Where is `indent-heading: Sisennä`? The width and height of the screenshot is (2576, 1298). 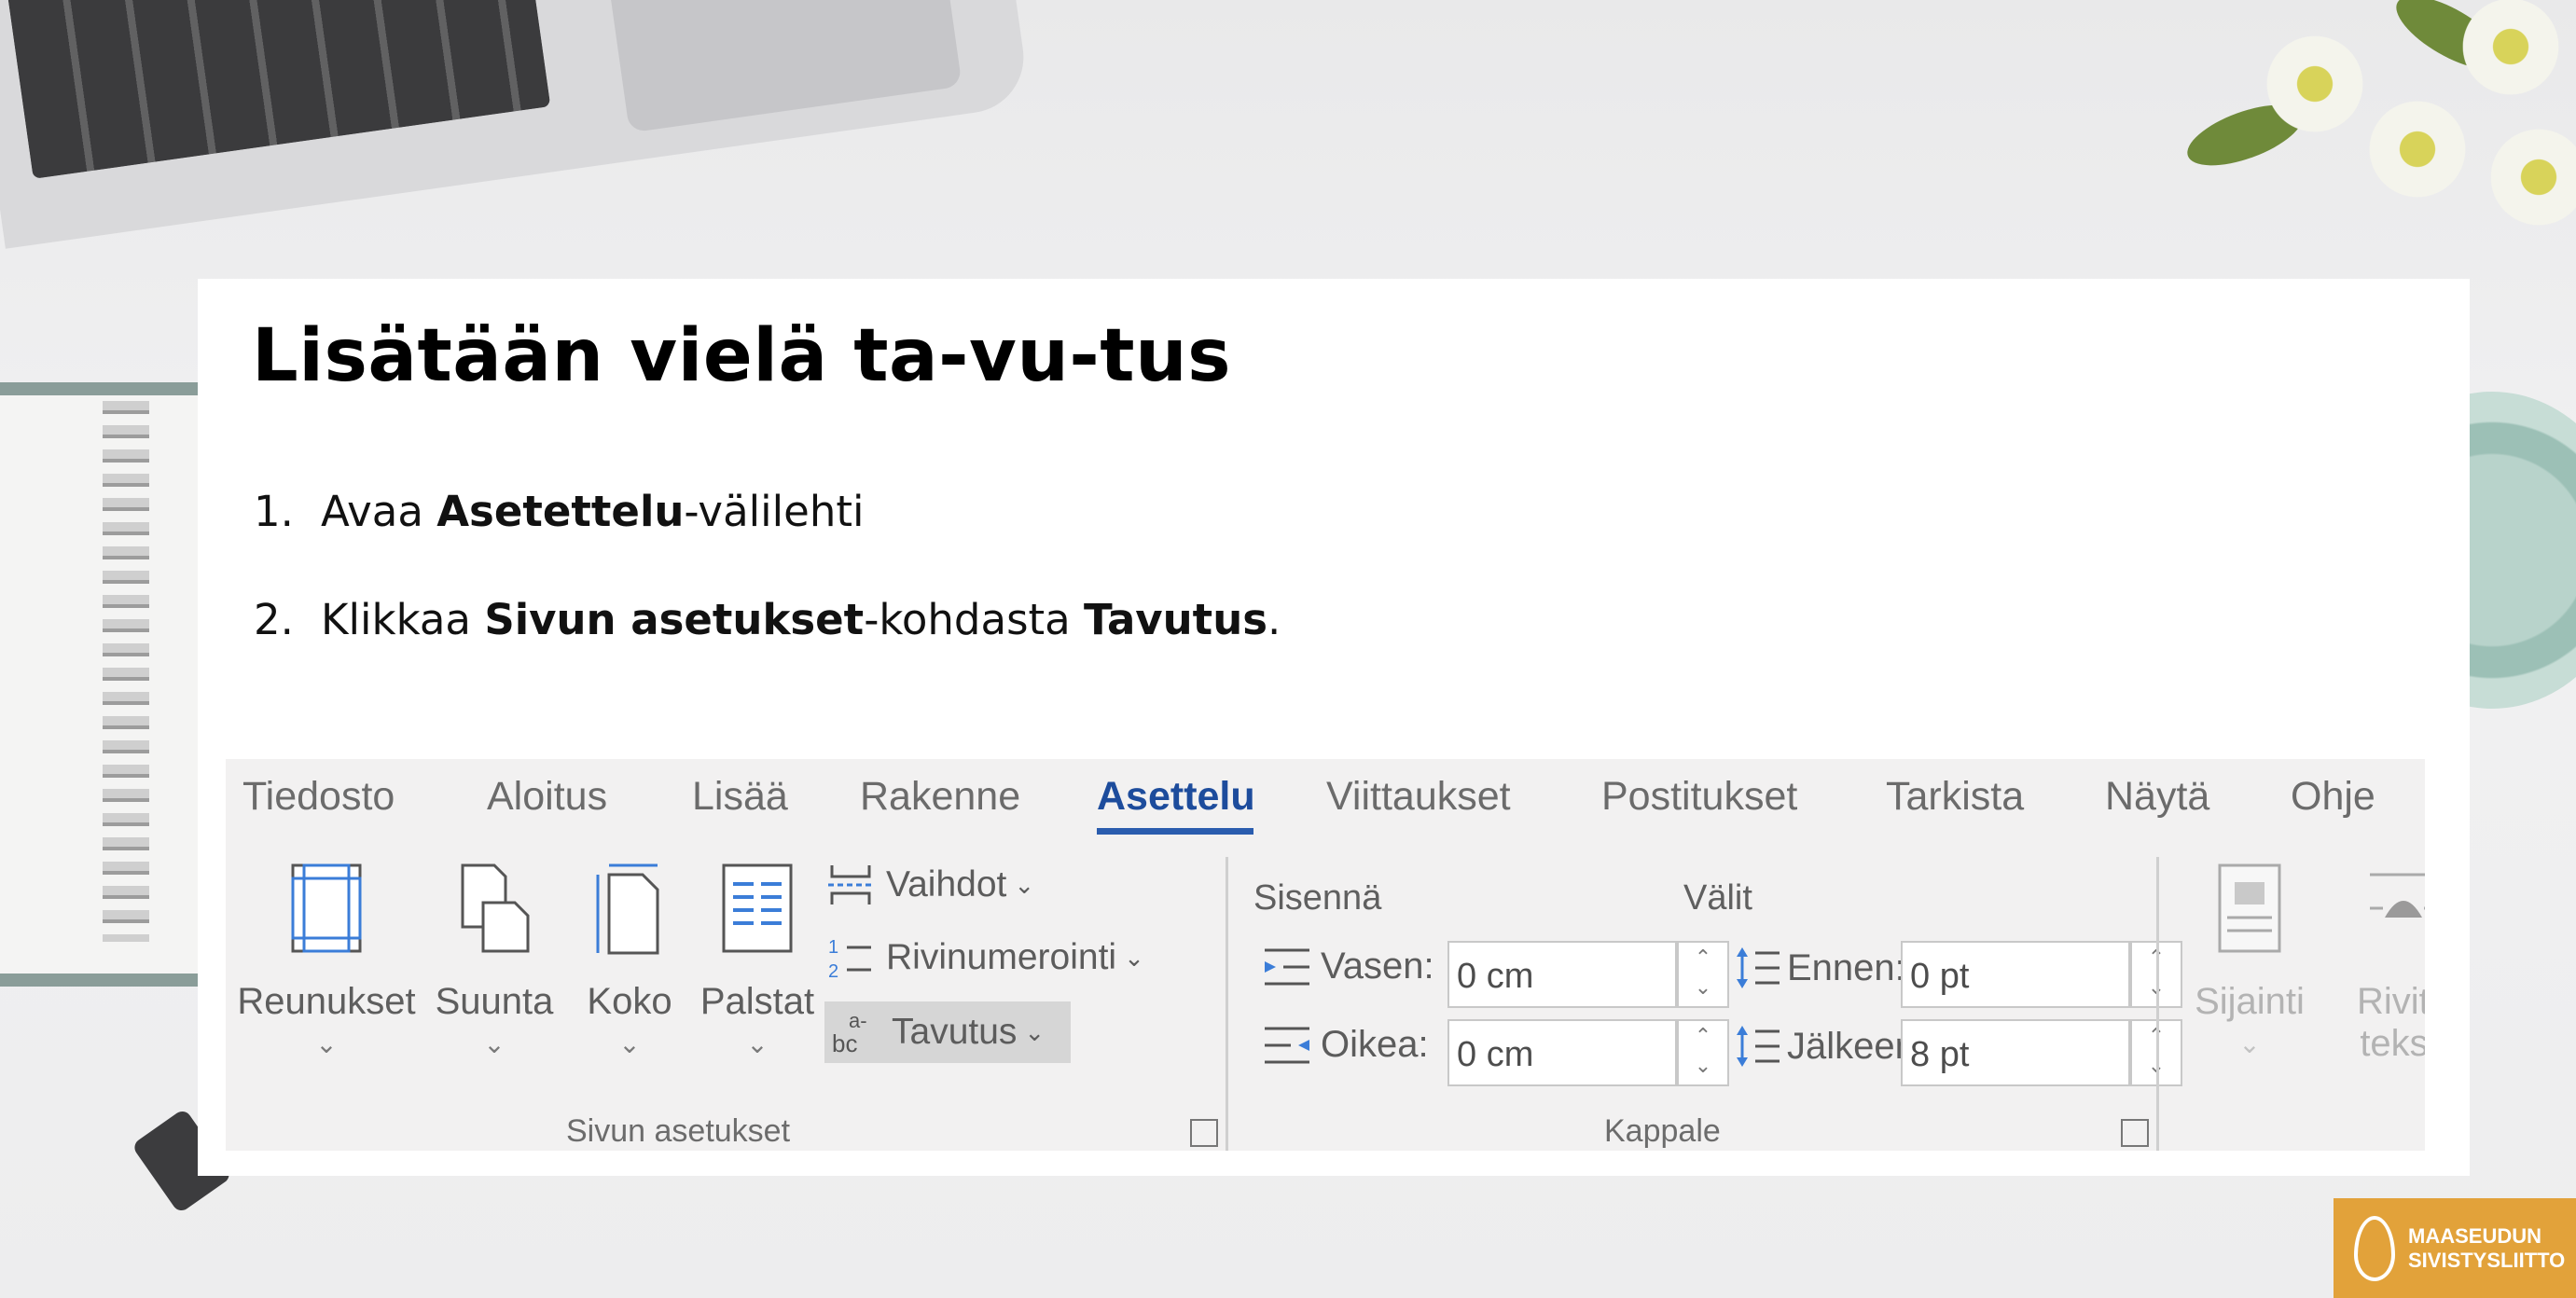 indent-heading: Sisennä is located at coordinates (1317, 898).